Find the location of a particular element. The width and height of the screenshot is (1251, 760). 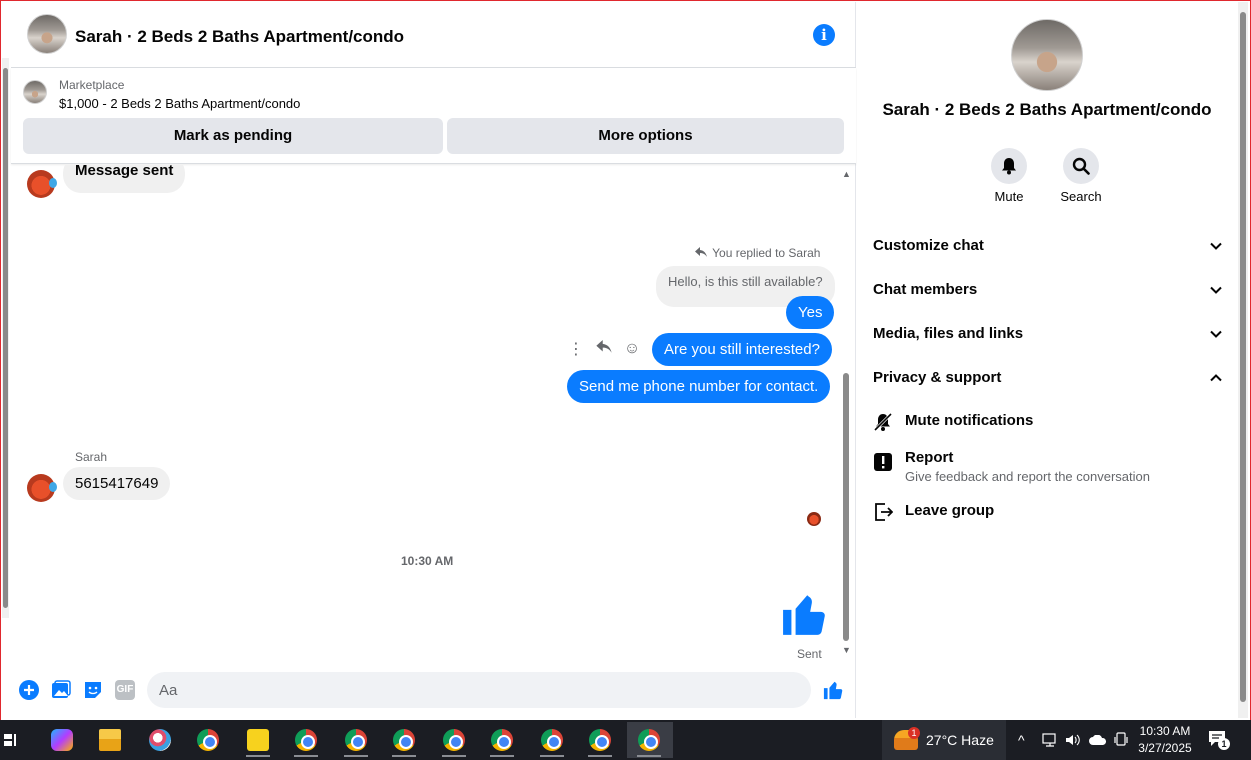

taskbar: 1 27°C Haze ^ 10:30 AM 3/27/2025 1 is located at coordinates (625, 740).